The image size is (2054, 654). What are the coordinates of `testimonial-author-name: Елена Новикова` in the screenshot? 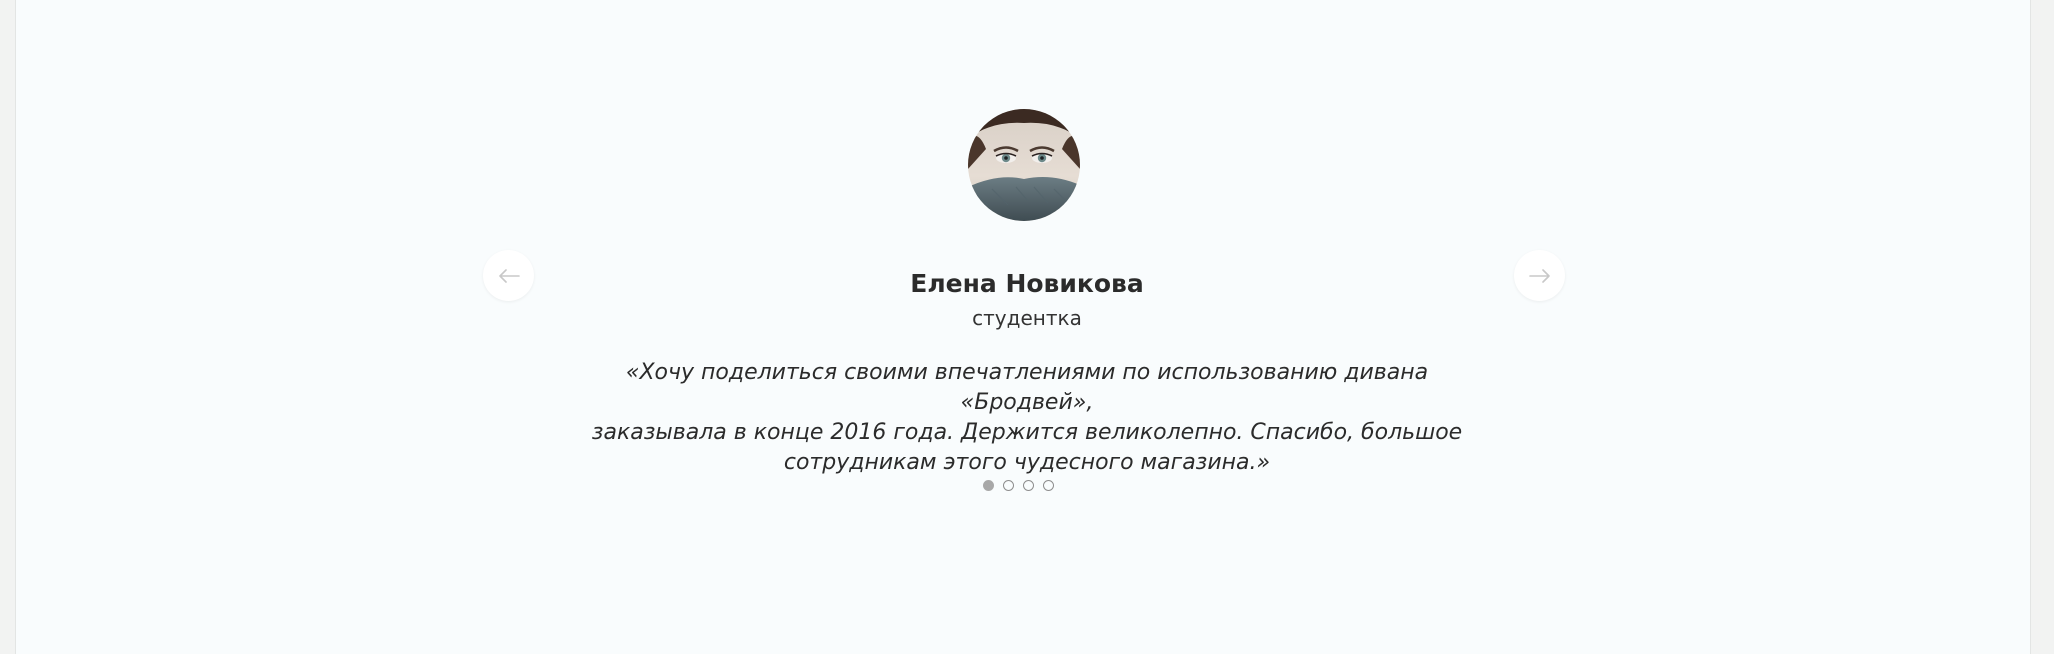 It's located at (1027, 283).